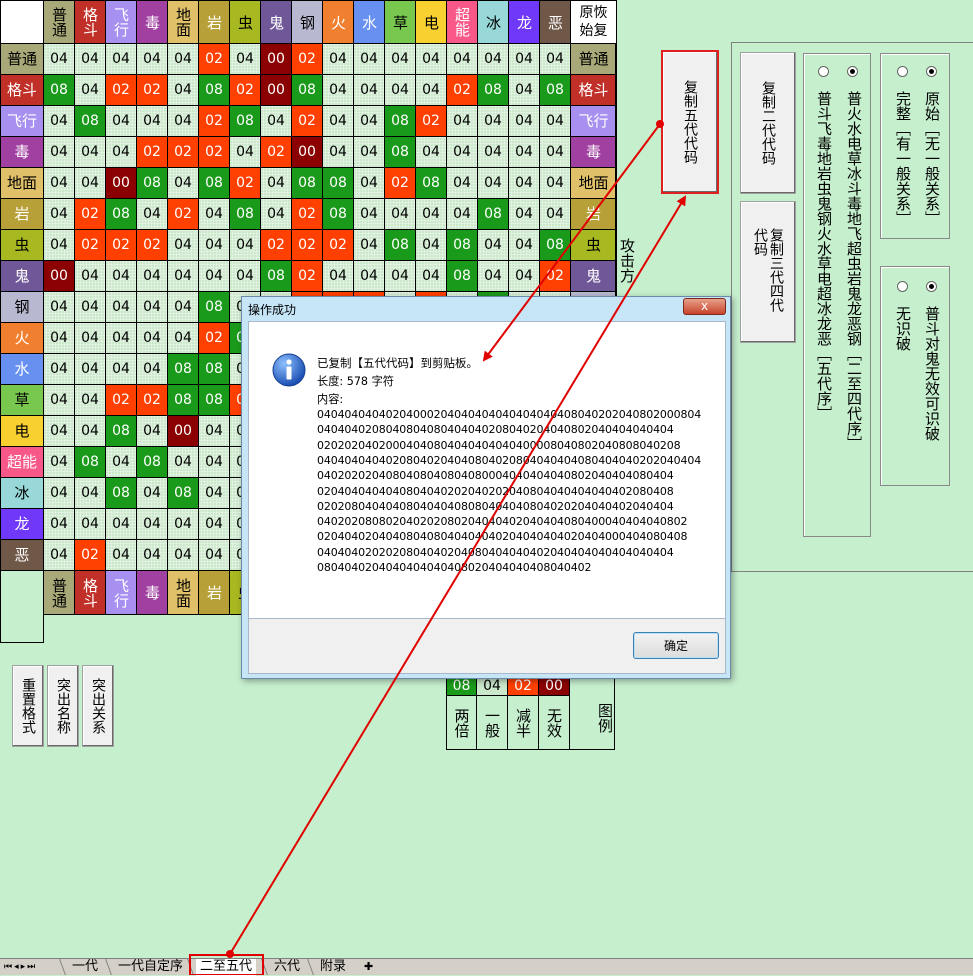 This screenshot has height=976, width=973. What do you see at coordinates (22, 493) in the screenshot?
I see `attacker-label-14: 冰` at bounding box center [22, 493].